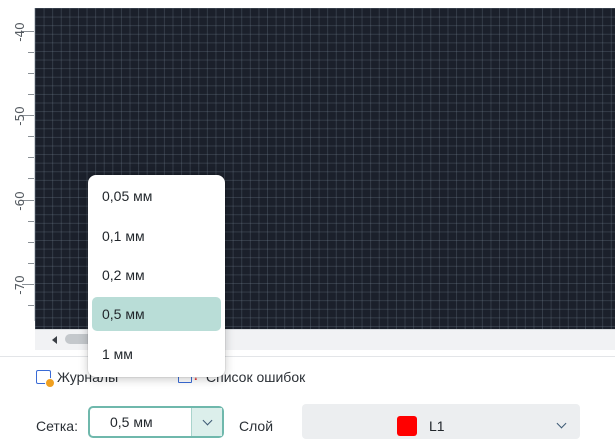  I want to click on logs-icon, so click(45, 379).